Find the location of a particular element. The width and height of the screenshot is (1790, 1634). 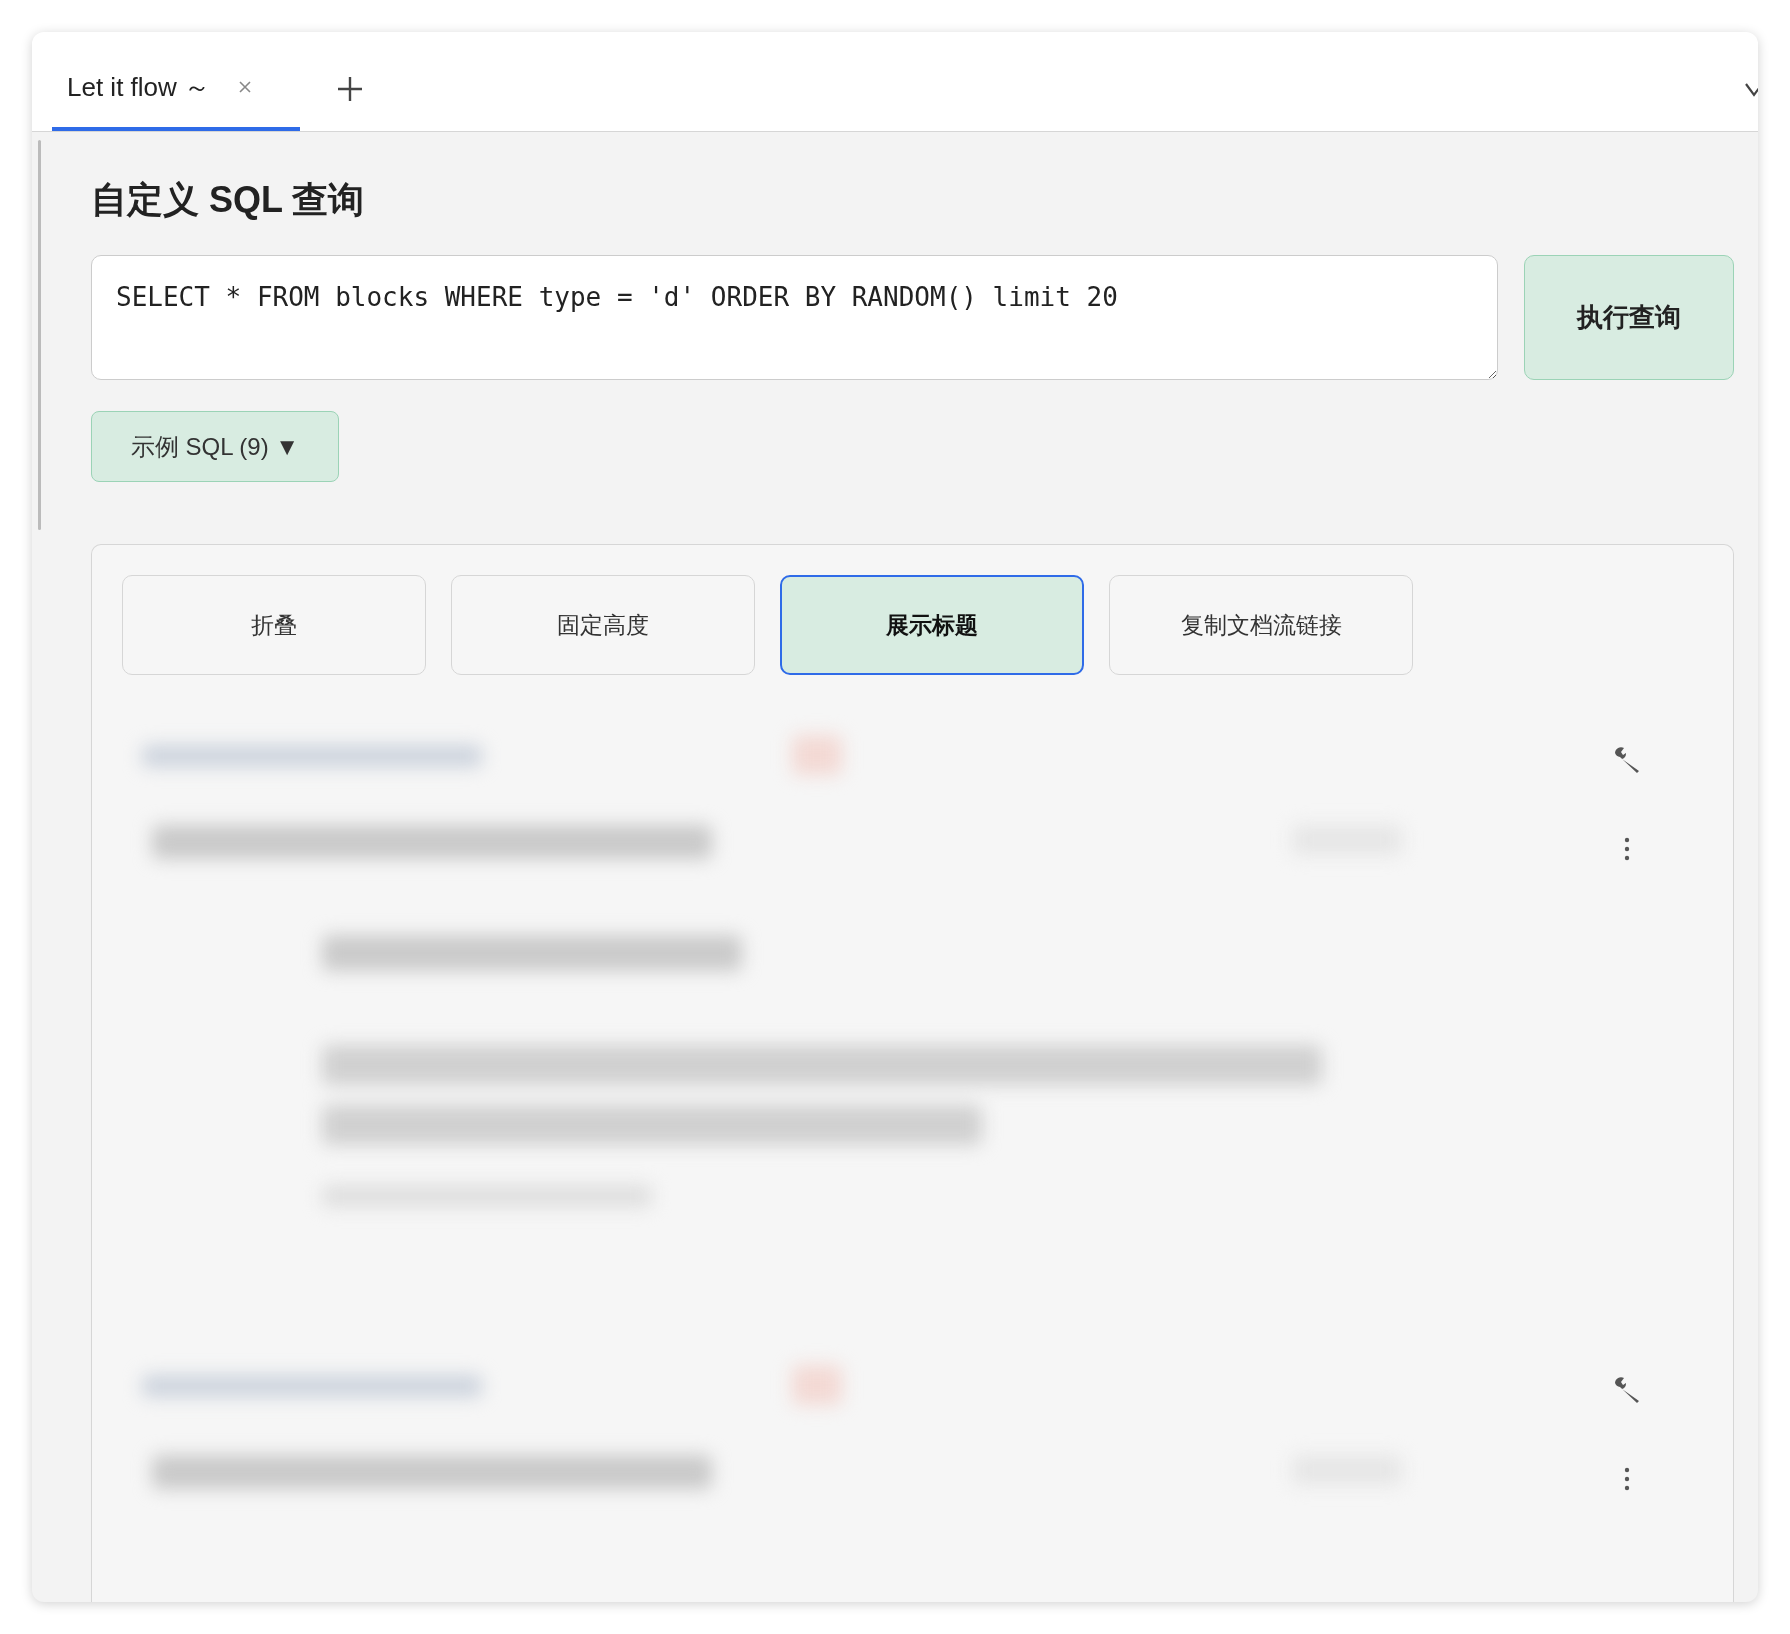

option-toggle-button: 展示标题 is located at coordinates (932, 625).